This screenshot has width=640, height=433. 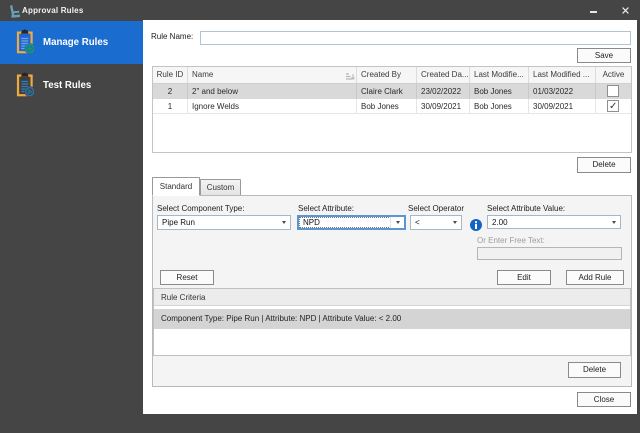 I want to click on grid-cell-name: 2" and below, so click(x=272, y=91).